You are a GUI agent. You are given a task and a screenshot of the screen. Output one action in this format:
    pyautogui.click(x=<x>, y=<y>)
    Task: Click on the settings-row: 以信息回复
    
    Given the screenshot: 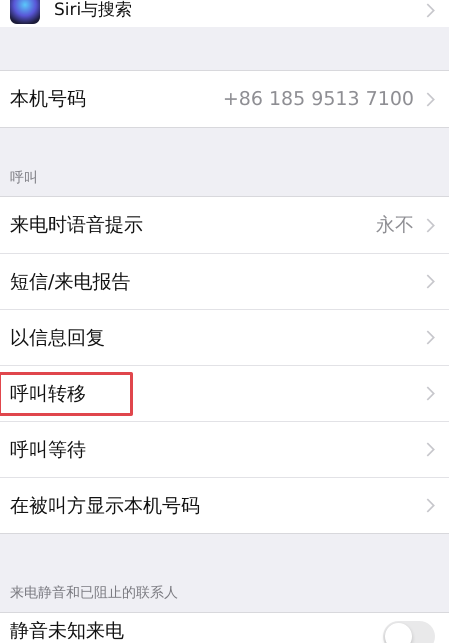 What is the action you would take?
    pyautogui.click(x=224, y=337)
    